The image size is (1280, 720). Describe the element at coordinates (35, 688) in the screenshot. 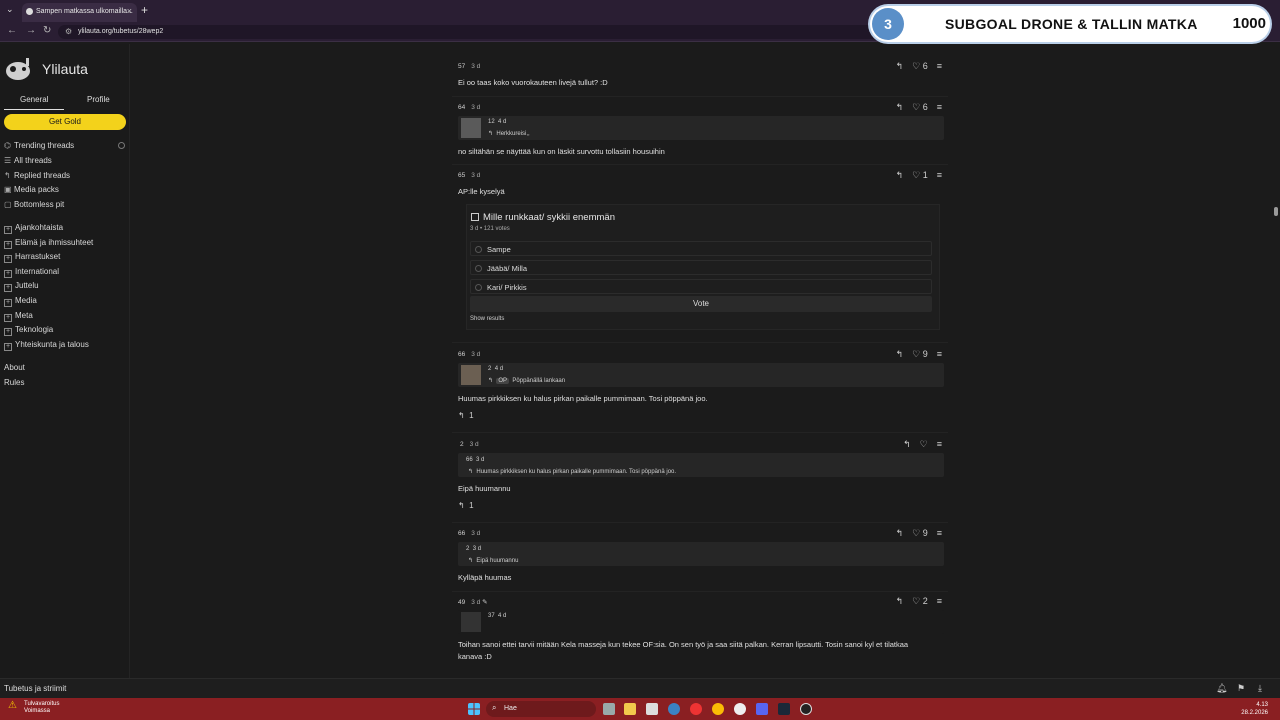

I see `board-title: Tubetus ja striimit` at that location.